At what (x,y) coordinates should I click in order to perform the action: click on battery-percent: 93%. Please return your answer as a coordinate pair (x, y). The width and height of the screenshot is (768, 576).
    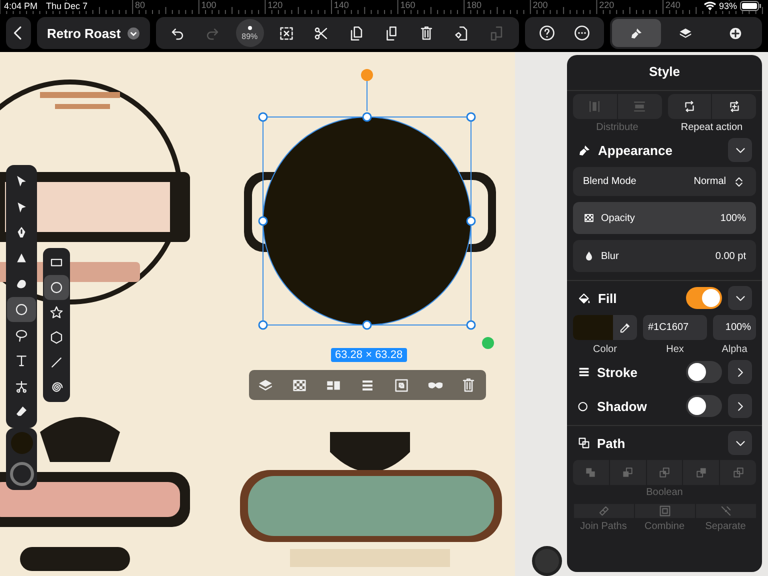
    Looking at the image, I should click on (727, 6).